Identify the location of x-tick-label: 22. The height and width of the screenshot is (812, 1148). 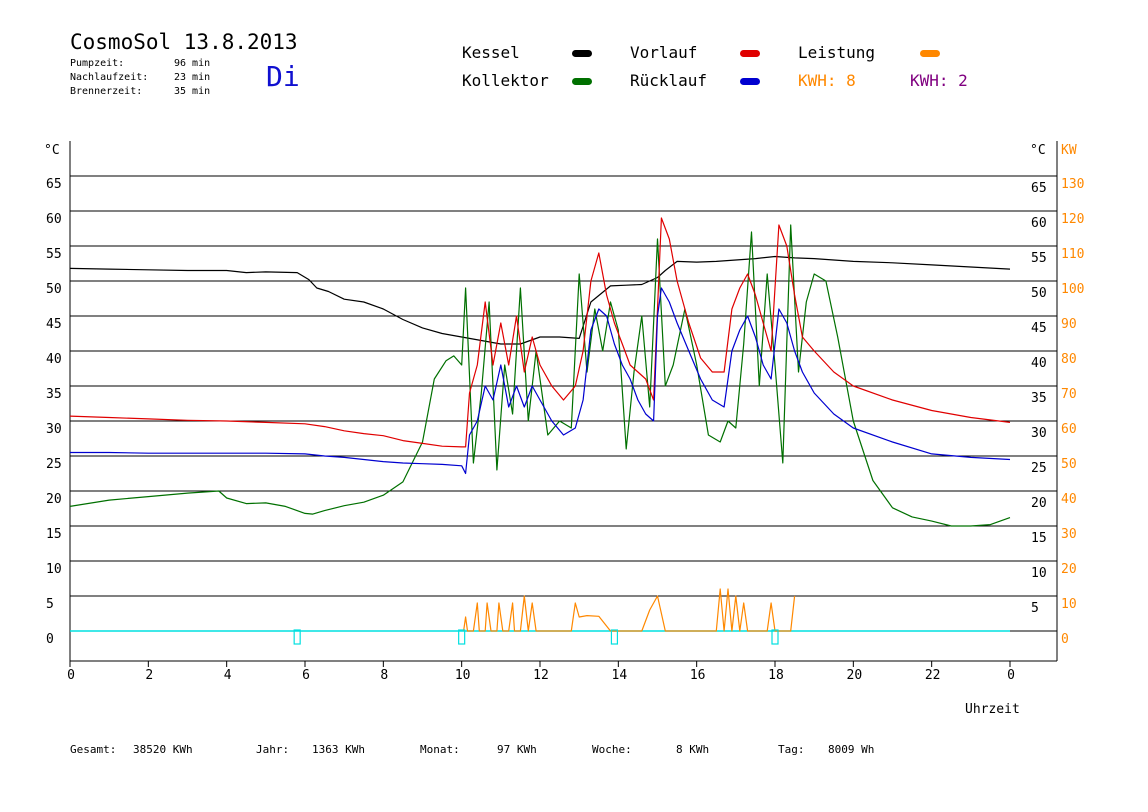
(933, 675).